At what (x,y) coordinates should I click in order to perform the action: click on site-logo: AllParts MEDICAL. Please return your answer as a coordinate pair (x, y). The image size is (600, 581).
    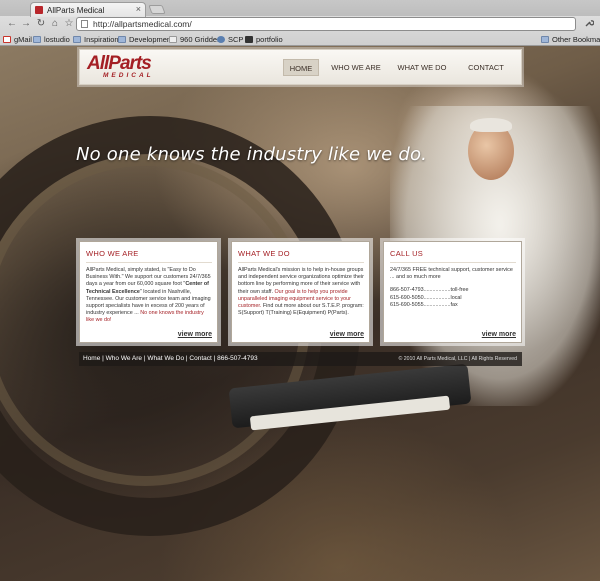
    Looking at the image, I should click on (128, 67).